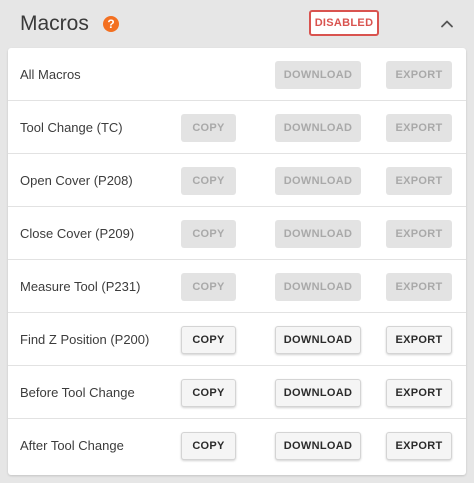 The width and height of the screenshot is (474, 483). Describe the element at coordinates (85, 339) in the screenshot. I see `macro-label: Find Z Position (P200)` at that location.